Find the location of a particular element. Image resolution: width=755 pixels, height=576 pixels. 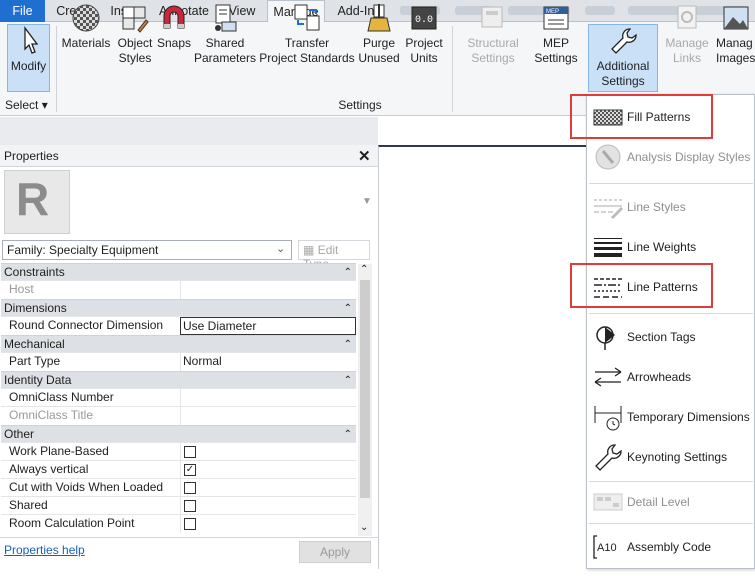

property-key: Always vertical is located at coordinates (49, 469).